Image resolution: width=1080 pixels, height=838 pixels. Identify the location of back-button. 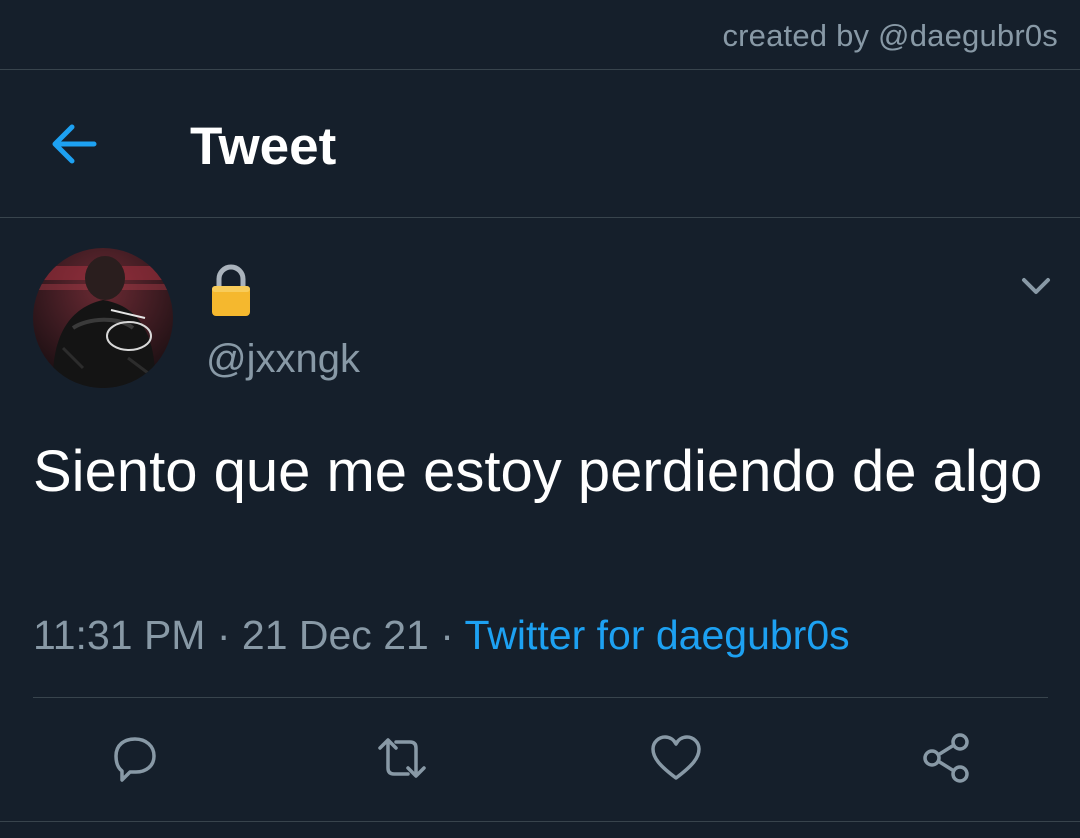
(74, 144).